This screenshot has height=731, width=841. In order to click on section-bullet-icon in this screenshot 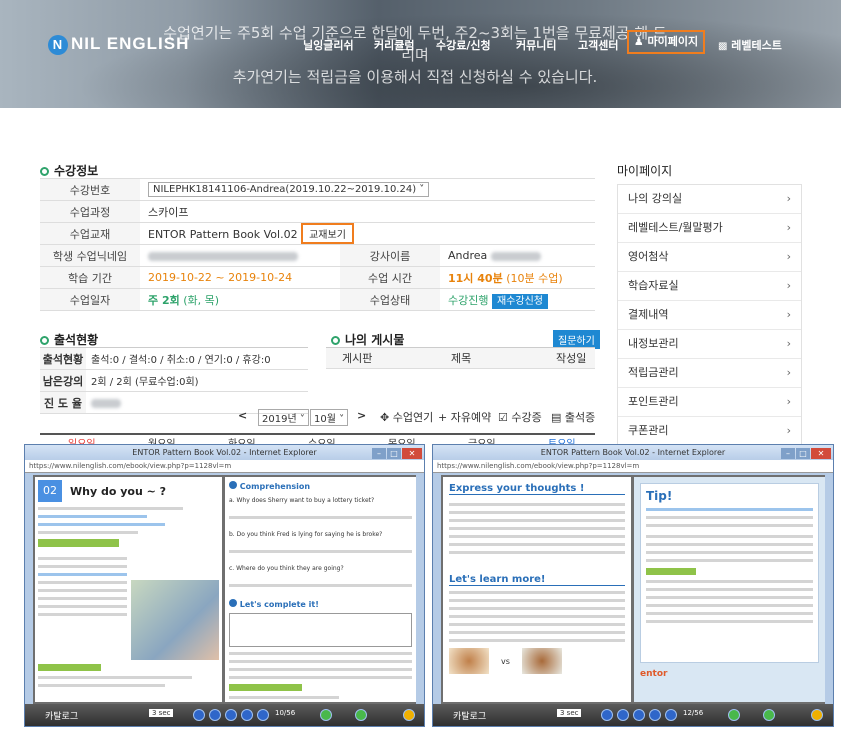, I will do `click(335, 340)`.